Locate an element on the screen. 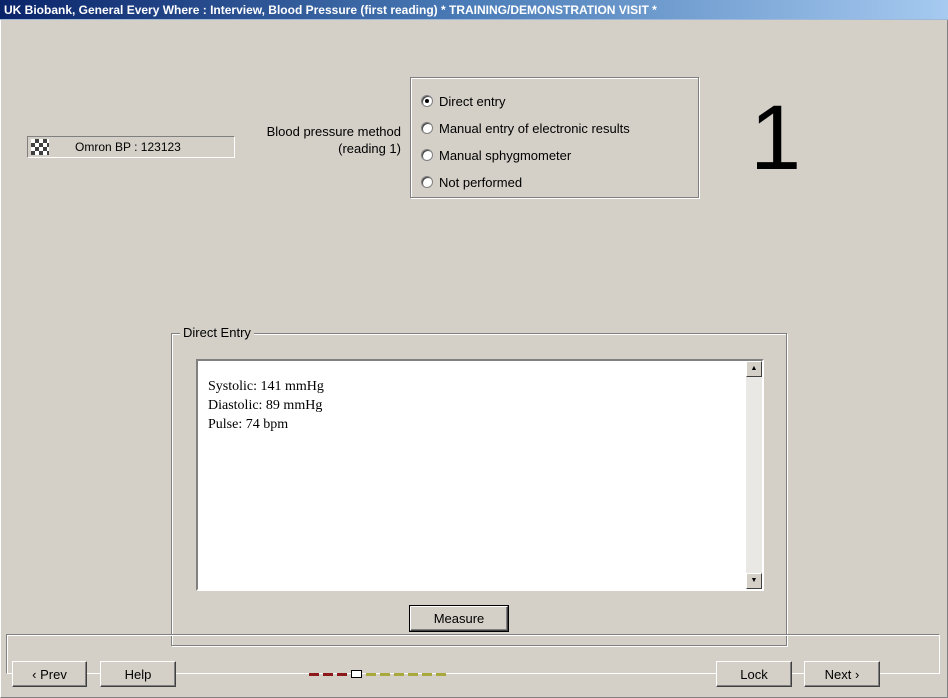 This screenshot has height=698, width=948. reading-number: 1 is located at coordinates (776, 138).